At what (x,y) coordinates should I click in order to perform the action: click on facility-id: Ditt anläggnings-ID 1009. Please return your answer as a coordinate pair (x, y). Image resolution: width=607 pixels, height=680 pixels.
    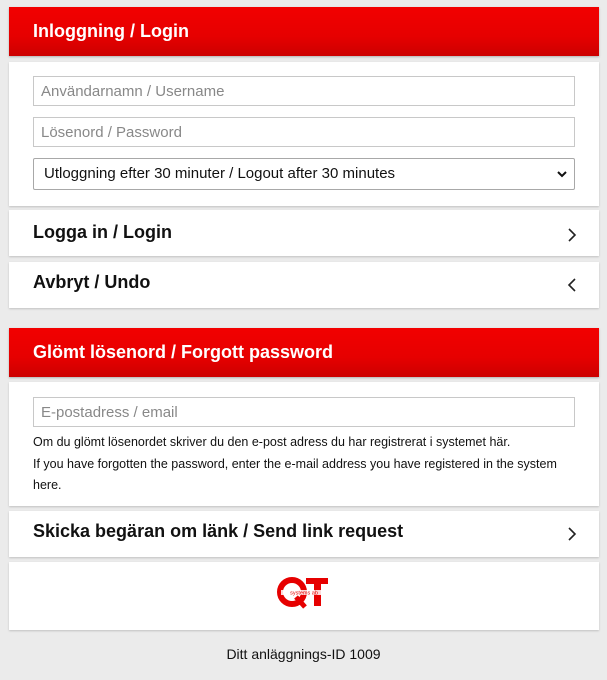
    Looking at the image, I should click on (303, 654).